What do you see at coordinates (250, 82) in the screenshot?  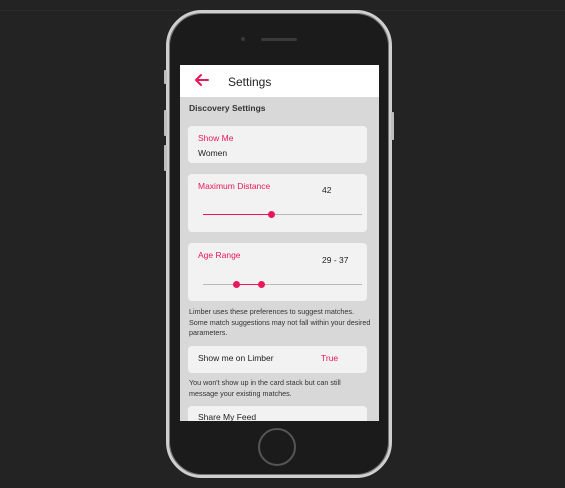 I see `page-title: Settings` at bounding box center [250, 82].